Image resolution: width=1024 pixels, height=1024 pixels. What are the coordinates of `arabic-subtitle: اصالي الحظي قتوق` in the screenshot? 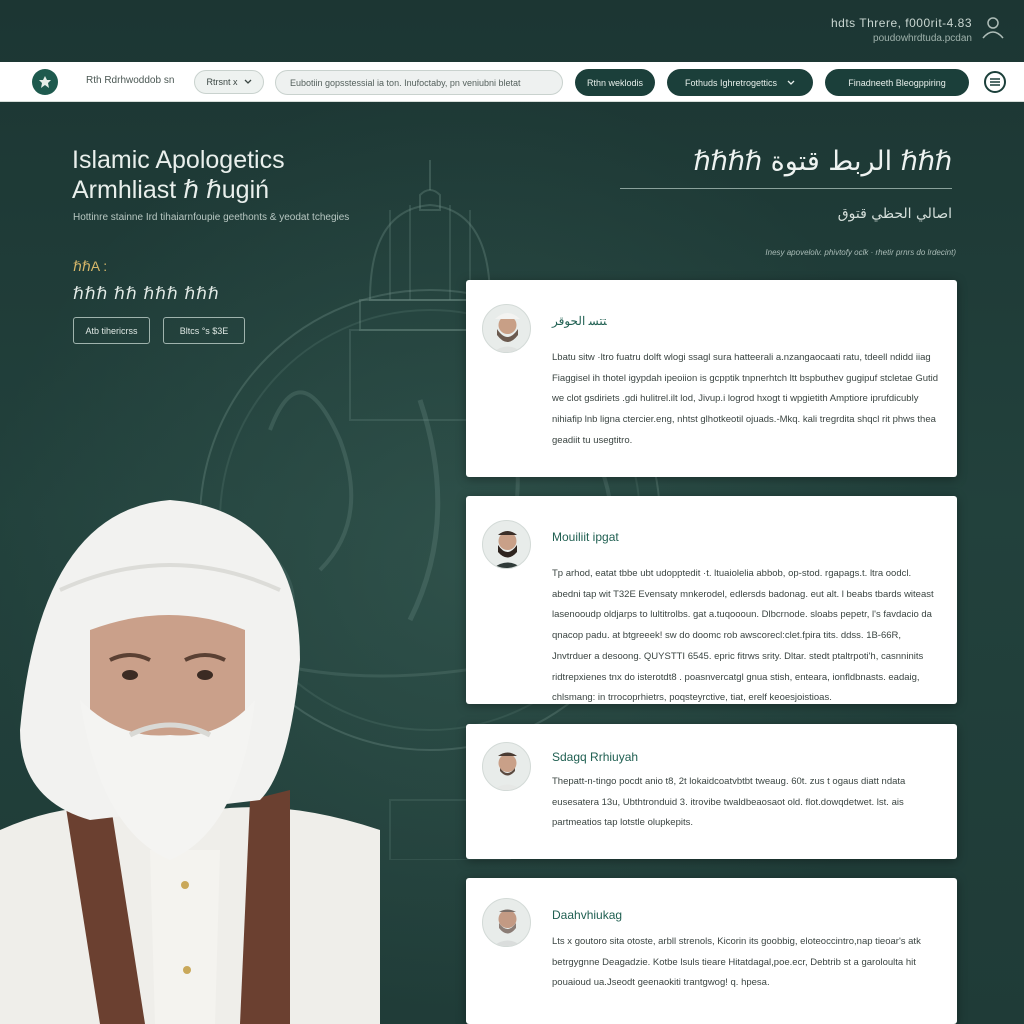 It's located at (894, 214).